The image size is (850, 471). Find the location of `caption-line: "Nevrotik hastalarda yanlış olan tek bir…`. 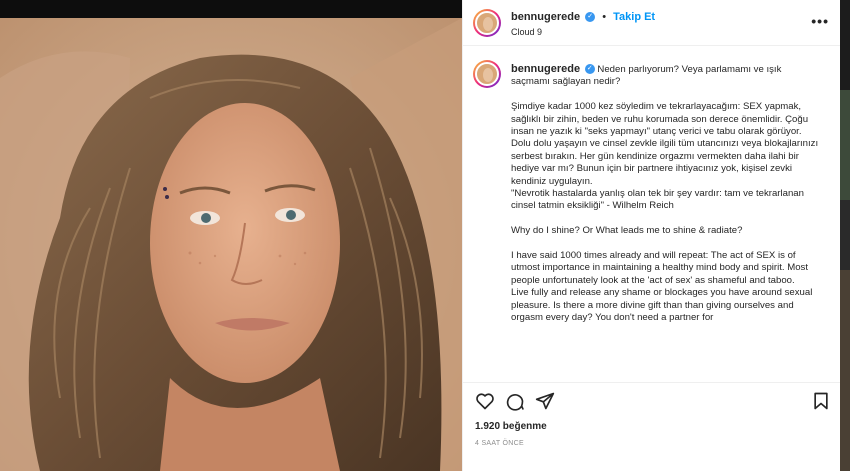

caption-line: "Nevrotik hastalarda yanlış olan tek bir… is located at coordinates (657, 200).